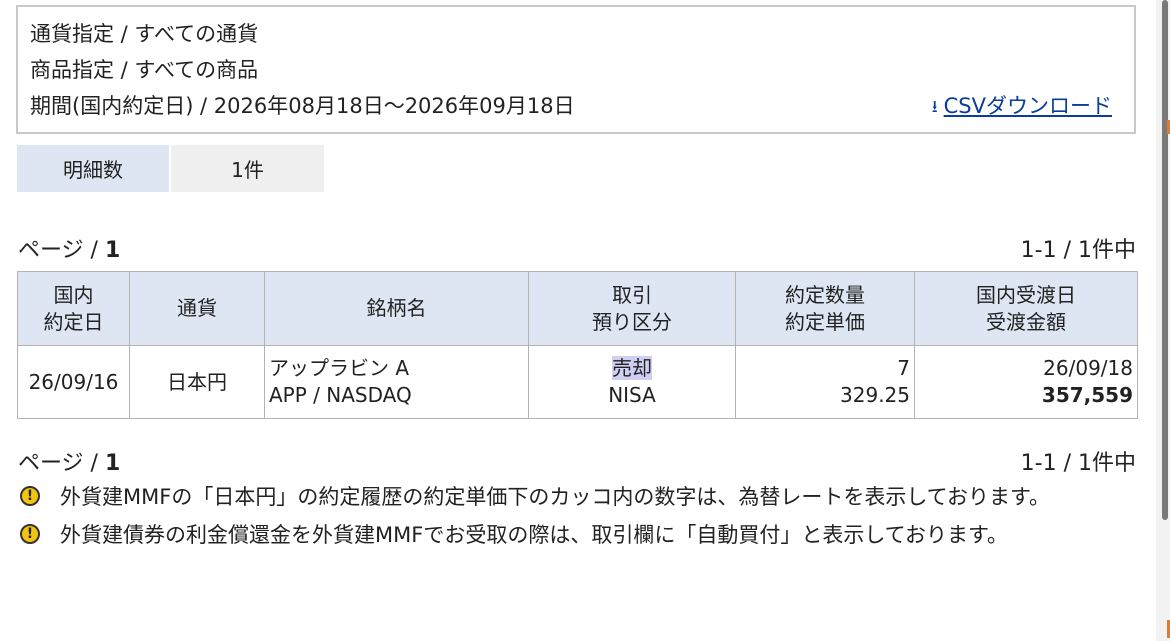 Image resolution: width=1170 pixels, height=641 pixels. What do you see at coordinates (825, 308) in the screenshot?
I see `col-quantity: 約定数量 約定単価` at bounding box center [825, 308].